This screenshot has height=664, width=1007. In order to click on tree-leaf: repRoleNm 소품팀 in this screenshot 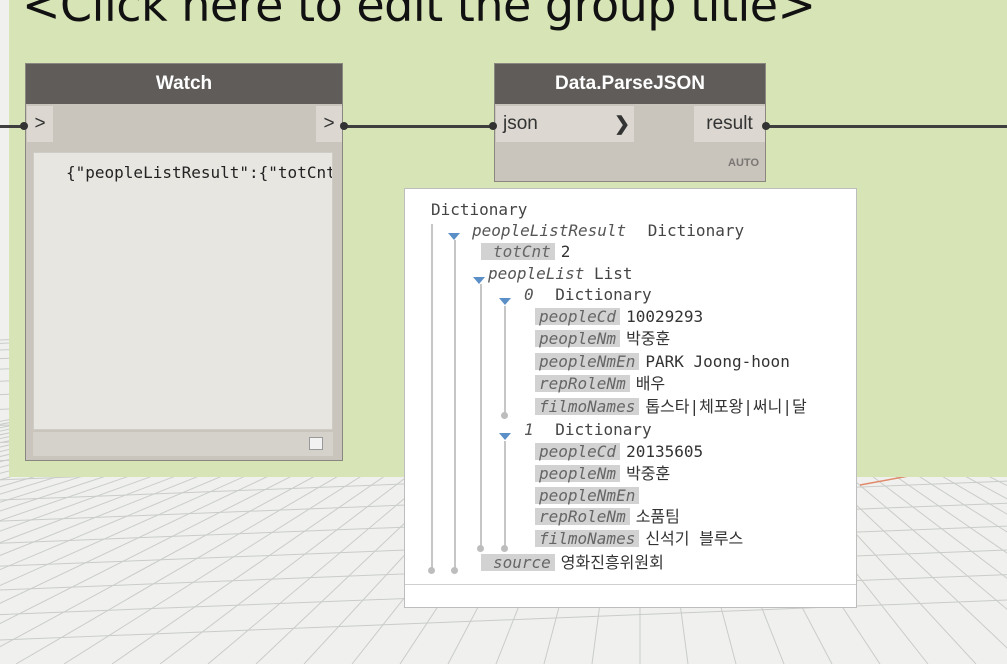, I will do `click(607, 517)`.